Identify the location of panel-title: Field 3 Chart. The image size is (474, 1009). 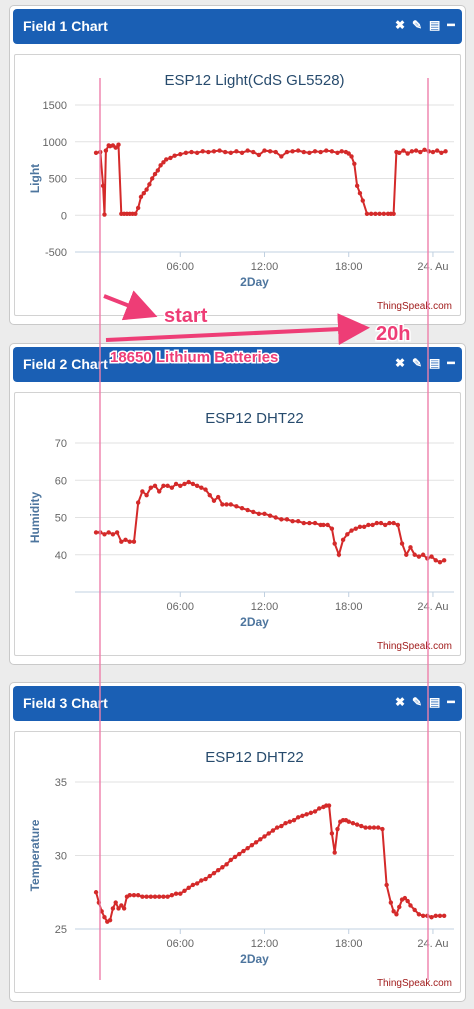
(65, 703).